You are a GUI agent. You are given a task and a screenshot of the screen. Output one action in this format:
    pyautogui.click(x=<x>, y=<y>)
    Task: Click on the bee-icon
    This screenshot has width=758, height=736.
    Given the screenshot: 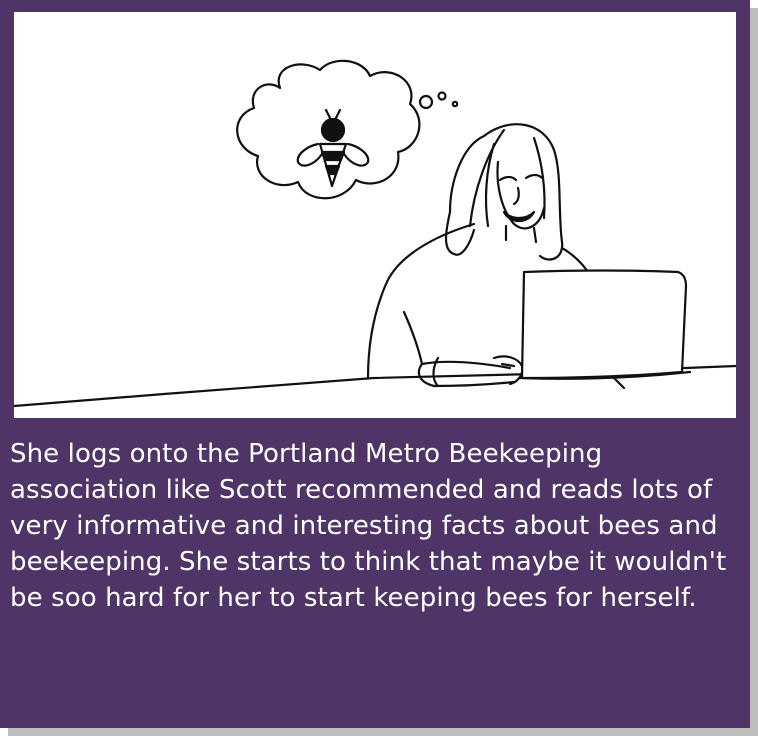 What is the action you would take?
    pyautogui.click(x=333, y=148)
    